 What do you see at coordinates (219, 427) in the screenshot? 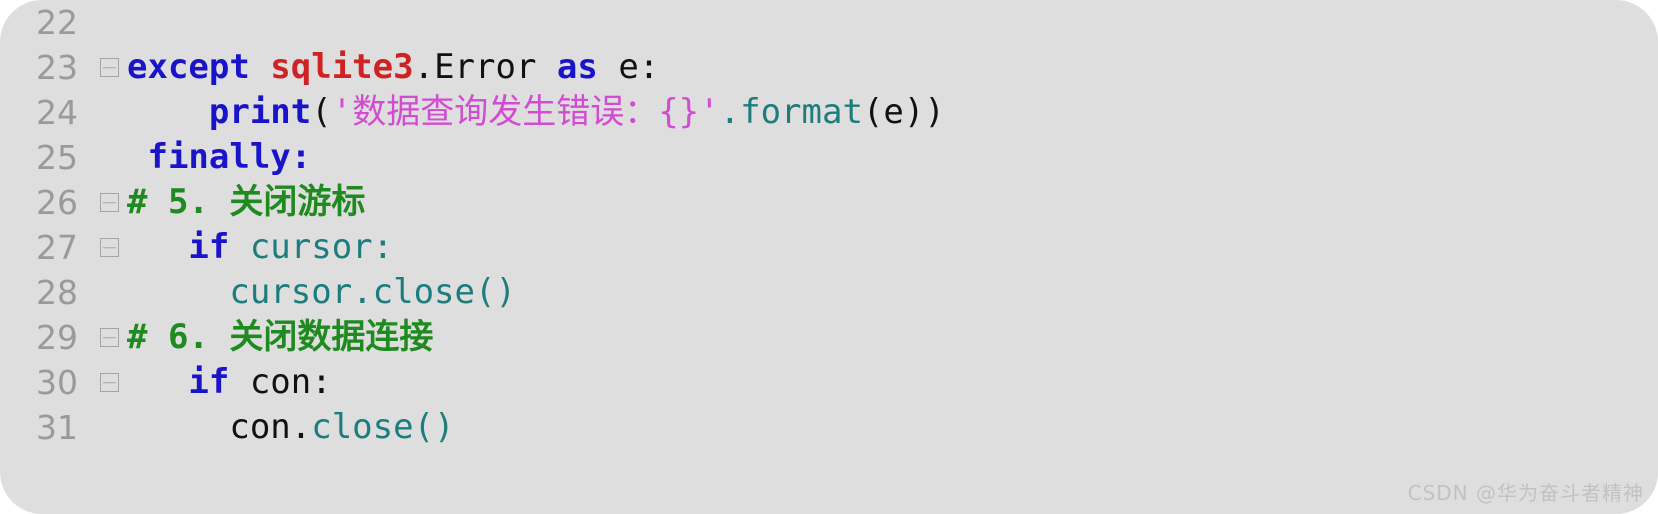
I see `code-token-plain: con.` at bounding box center [219, 427].